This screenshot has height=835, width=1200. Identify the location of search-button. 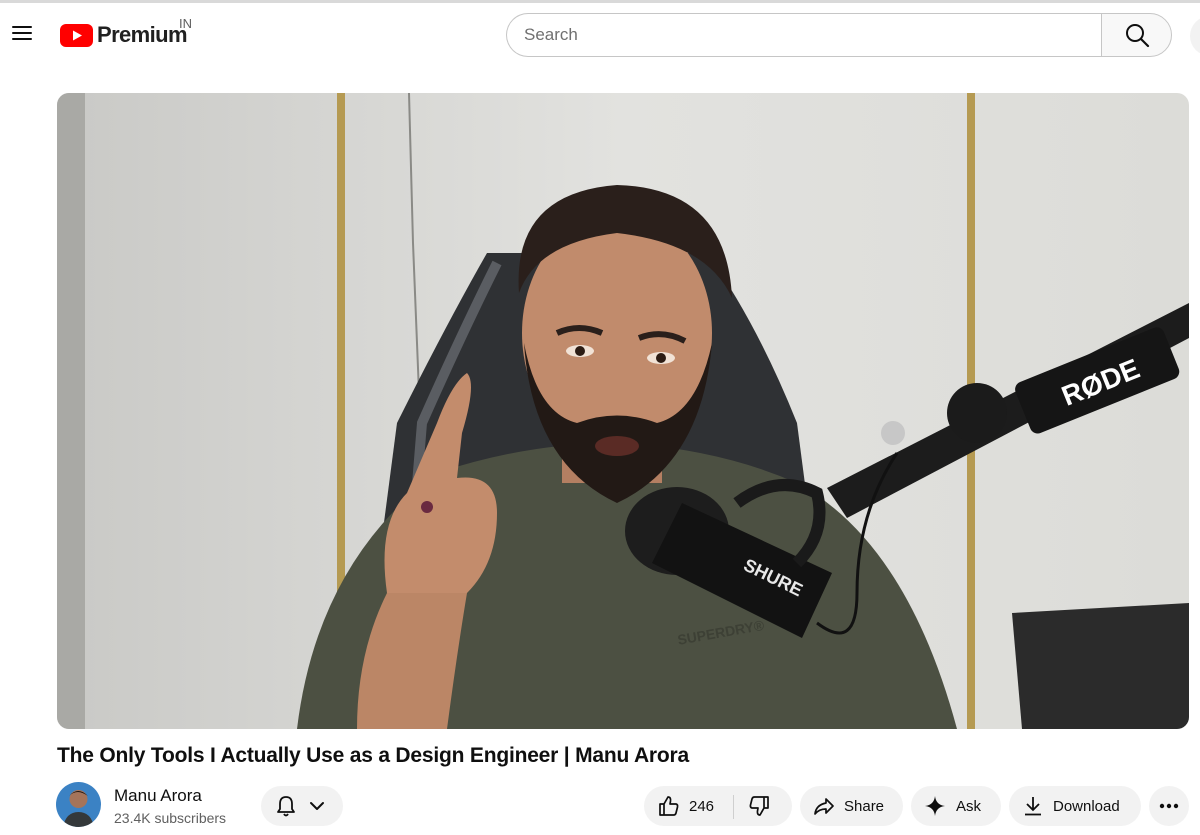
(1136, 35).